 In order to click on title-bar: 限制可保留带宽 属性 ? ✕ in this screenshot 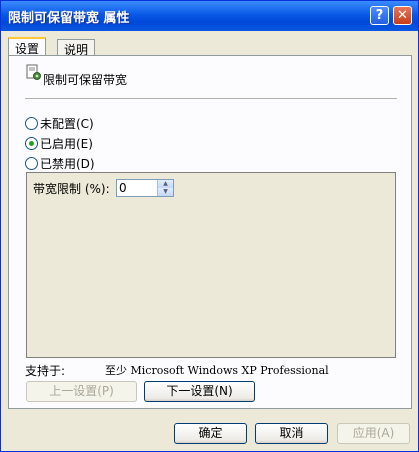, I will do `click(209, 16)`.